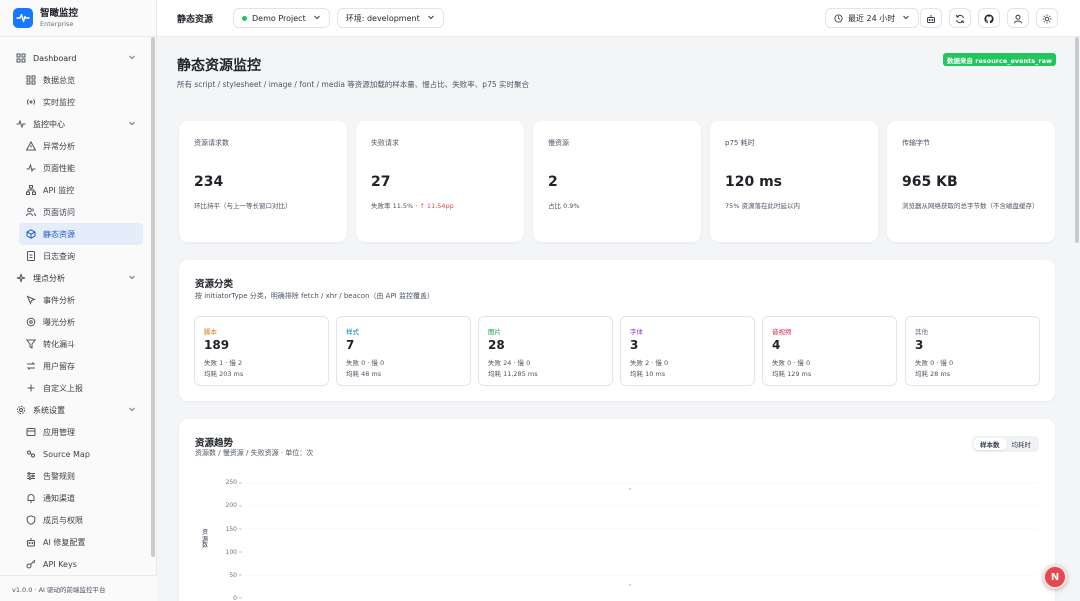 Image resolution: width=1080 pixels, height=601 pixels. I want to click on category-tile-media: 音视频 4 失败 0 · 慢 0 均耗 129 ms, so click(829, 351).